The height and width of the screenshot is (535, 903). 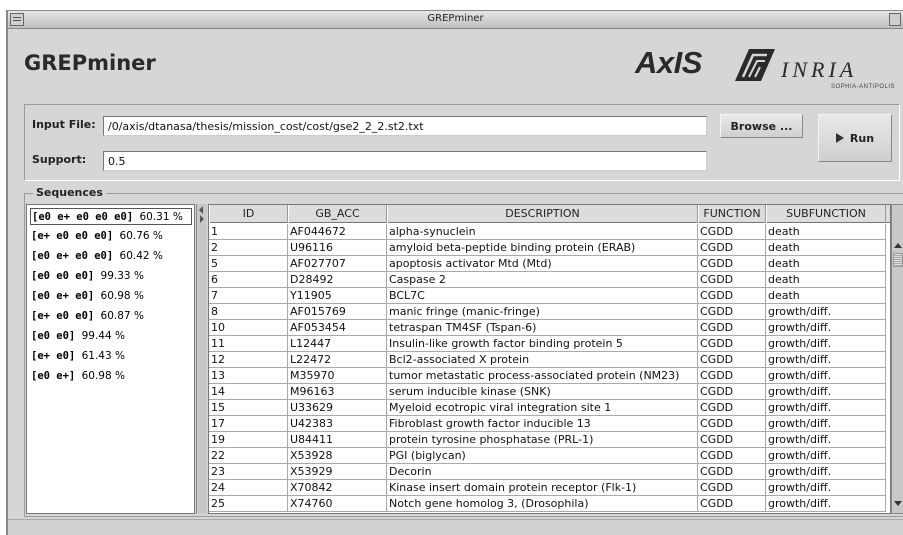 I want to click on sequence-pattern: [e0 e+ e0 e0 e0], so click(x=83, y=217).